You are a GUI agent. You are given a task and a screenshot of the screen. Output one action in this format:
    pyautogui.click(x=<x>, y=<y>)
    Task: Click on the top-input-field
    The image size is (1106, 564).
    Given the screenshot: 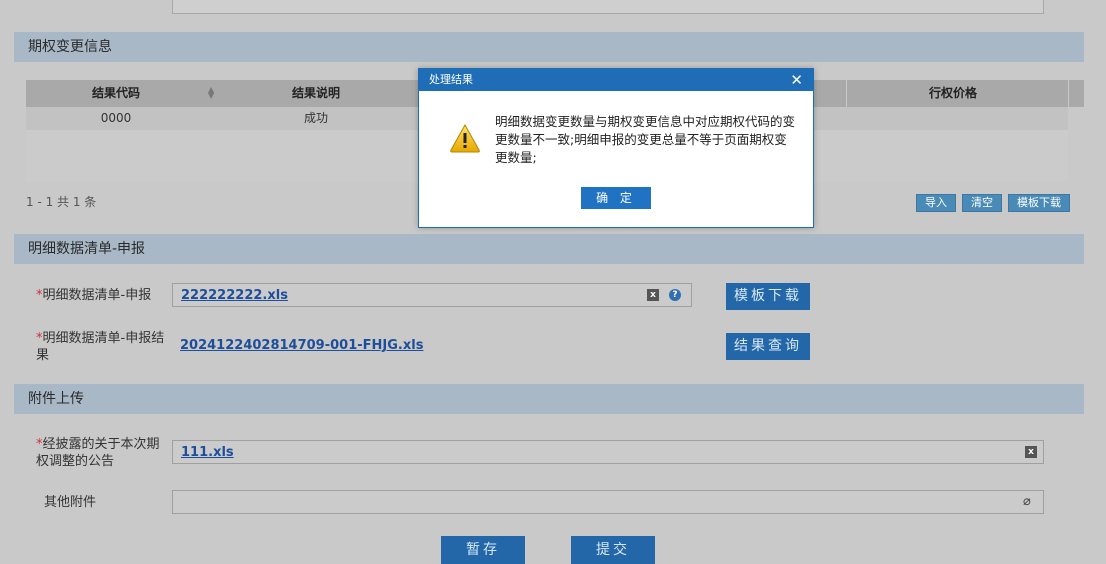 What is the action you would take?
    pyautogui.click(x=608, y=7)
    